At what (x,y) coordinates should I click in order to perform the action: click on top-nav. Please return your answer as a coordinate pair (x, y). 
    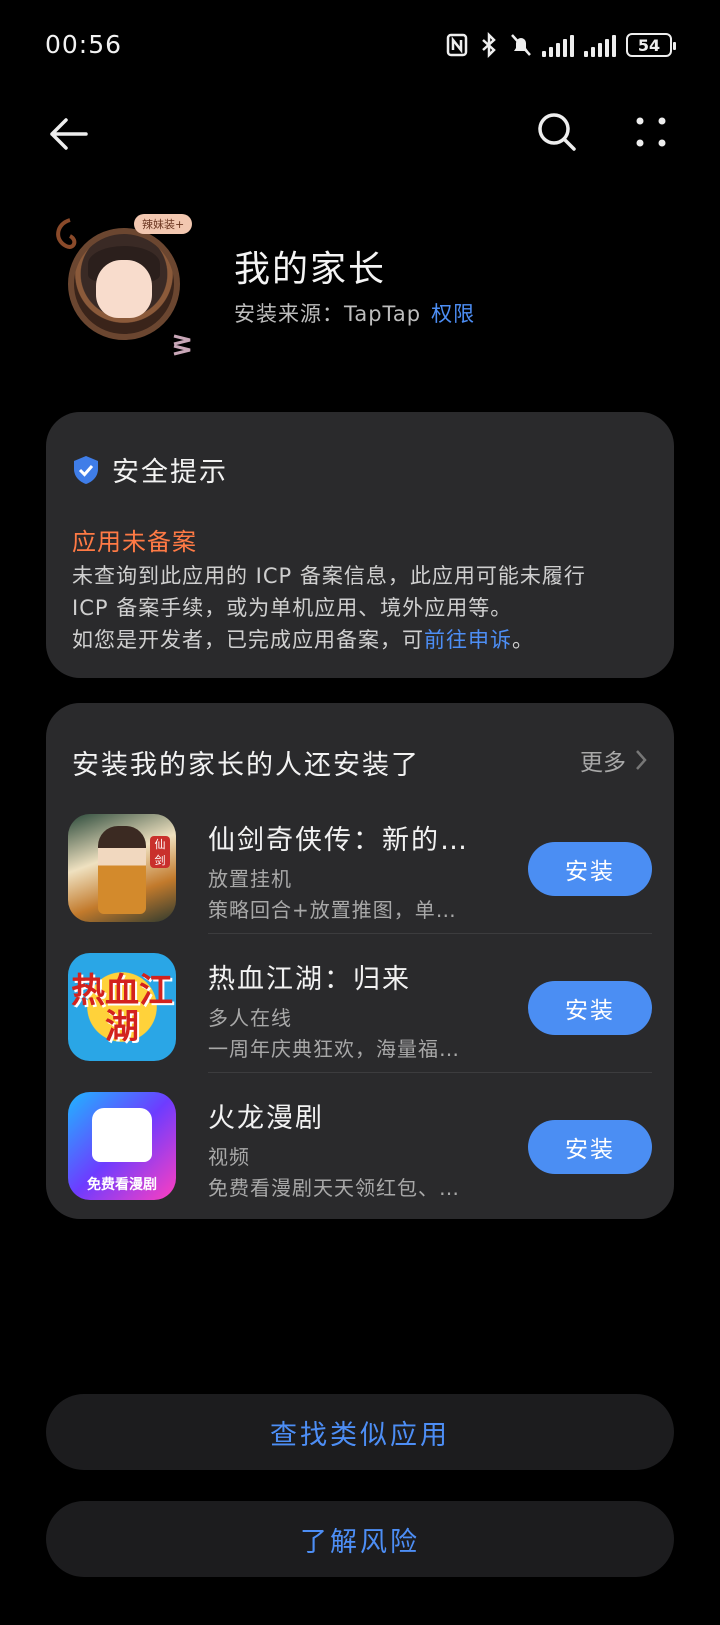
    Looking at the image, I should click on (360, 135).